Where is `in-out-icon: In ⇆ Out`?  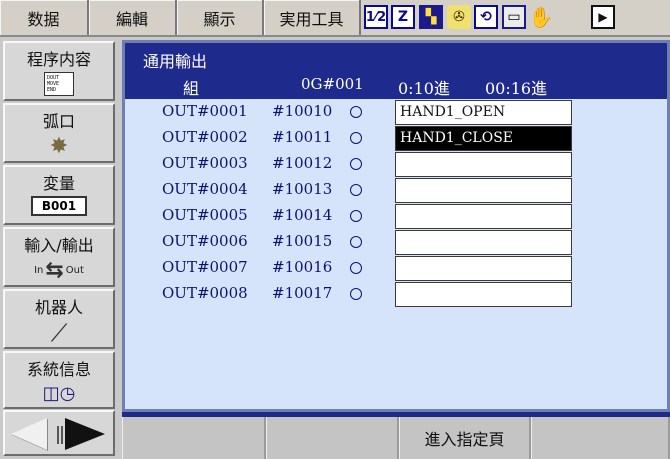
in-out-icon: In ⇆ Out is located at coordinates (59, 270).